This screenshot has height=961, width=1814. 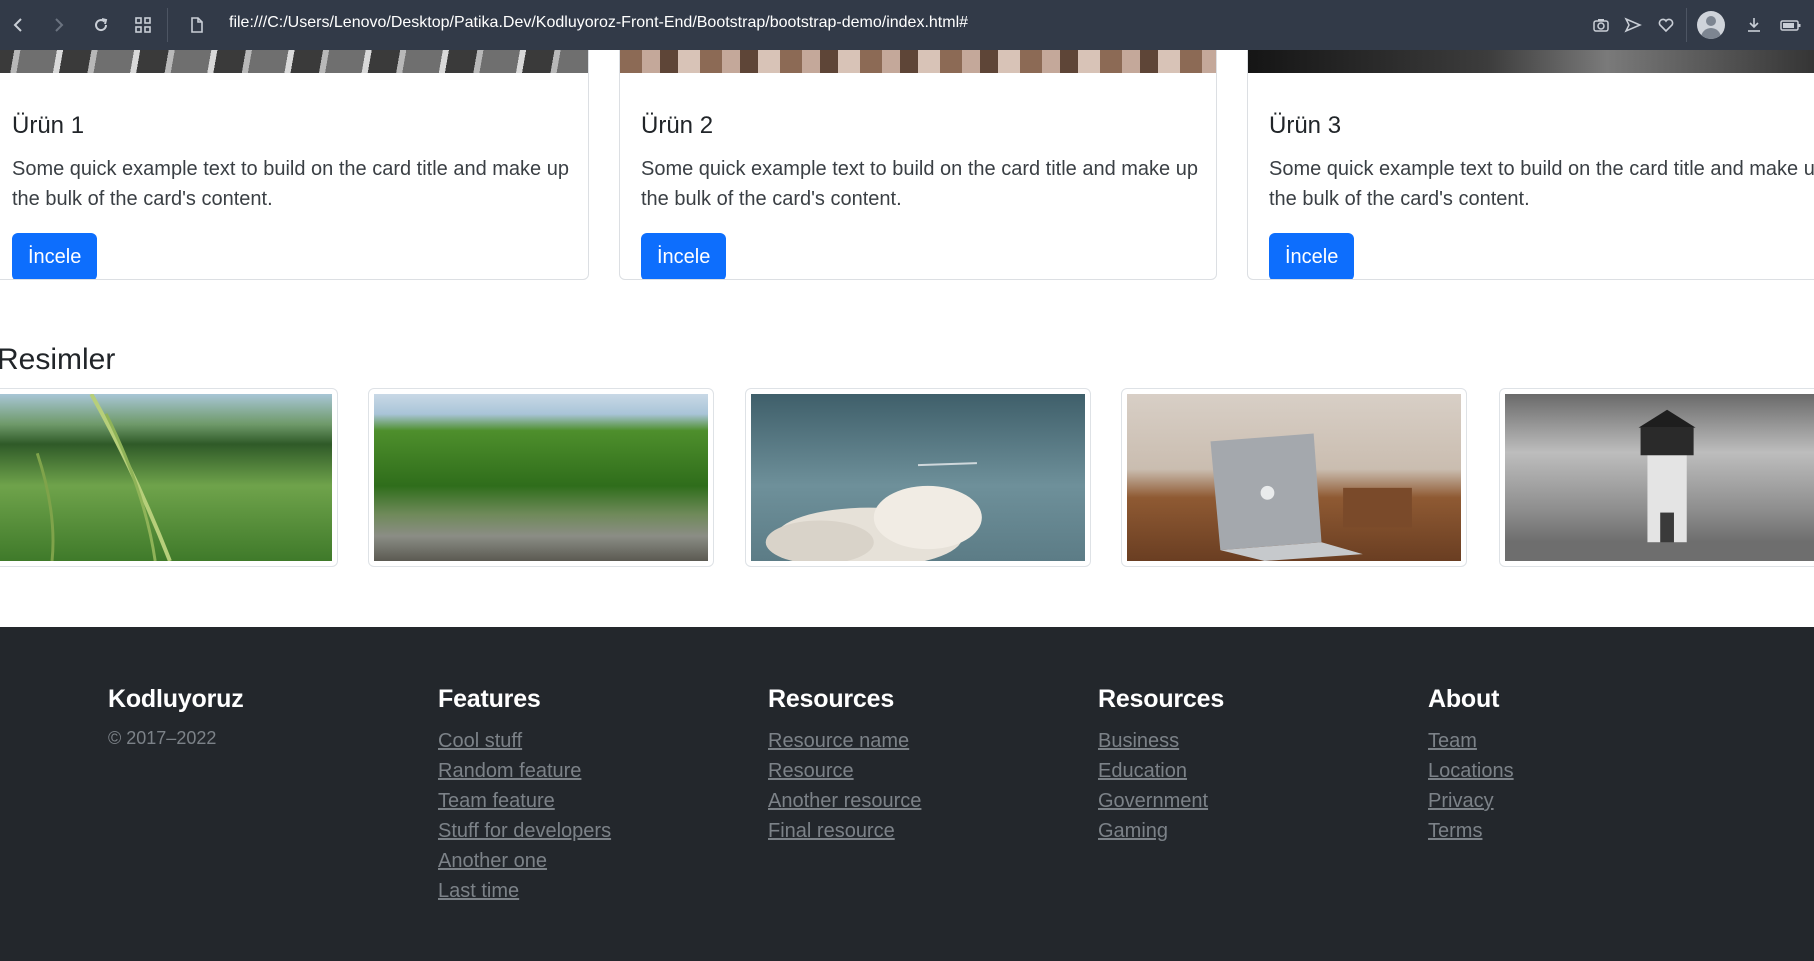 What do you see at coordinates (58, 25) in the screenshot?
I see `forward-icon` at bounding box center [58, 25].